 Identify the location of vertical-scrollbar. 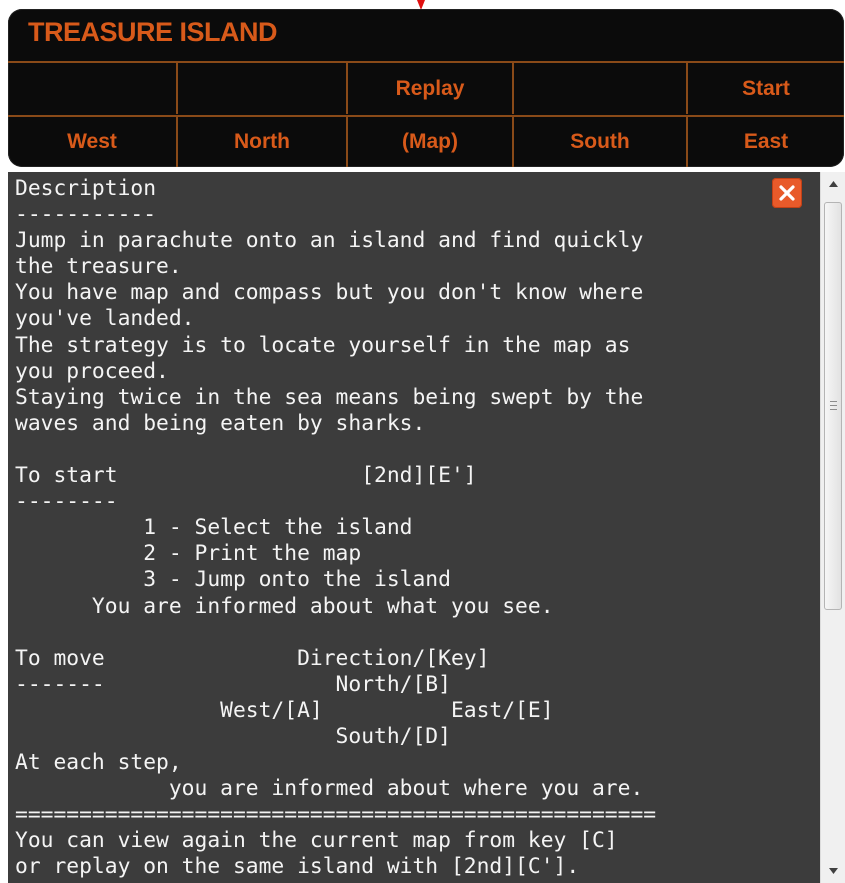
(832, 527).